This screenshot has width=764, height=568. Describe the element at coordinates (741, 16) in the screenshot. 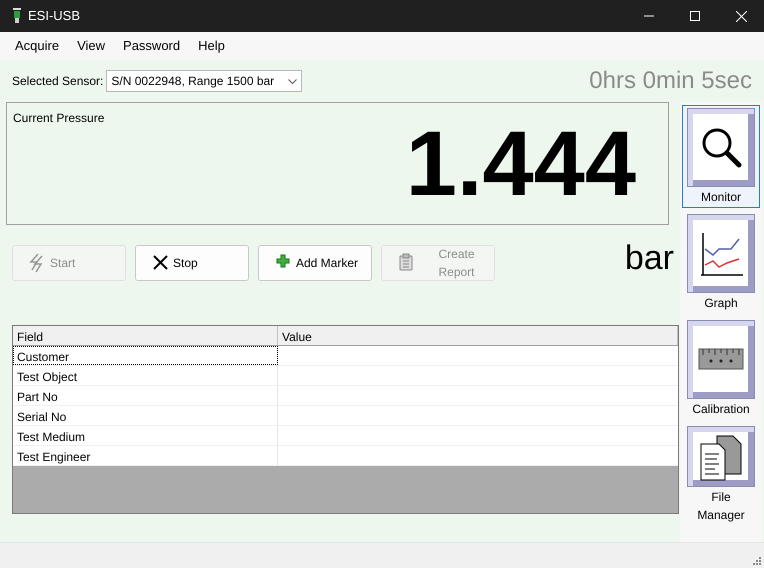

I see `close-icon` at that location.